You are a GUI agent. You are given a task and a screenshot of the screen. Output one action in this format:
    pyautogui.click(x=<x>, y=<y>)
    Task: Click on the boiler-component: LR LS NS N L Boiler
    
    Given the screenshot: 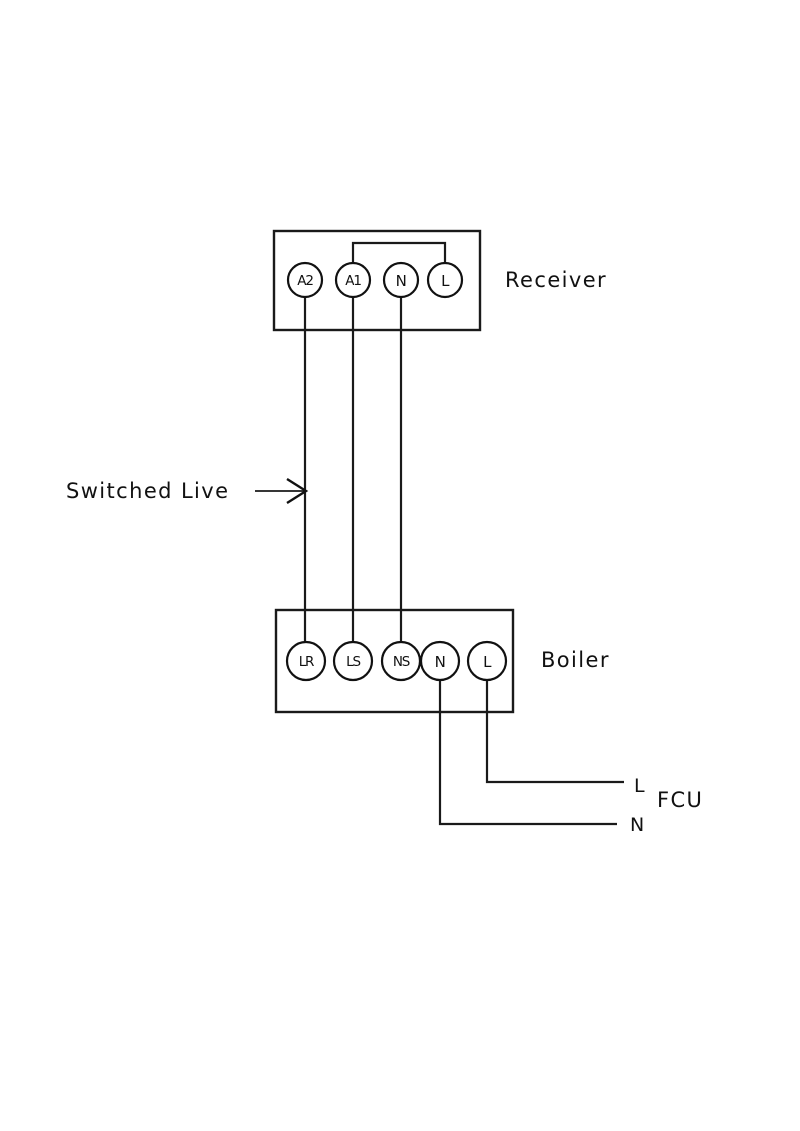 What is the action you would take?
    pyautogui.click(x=442, y=661)
    